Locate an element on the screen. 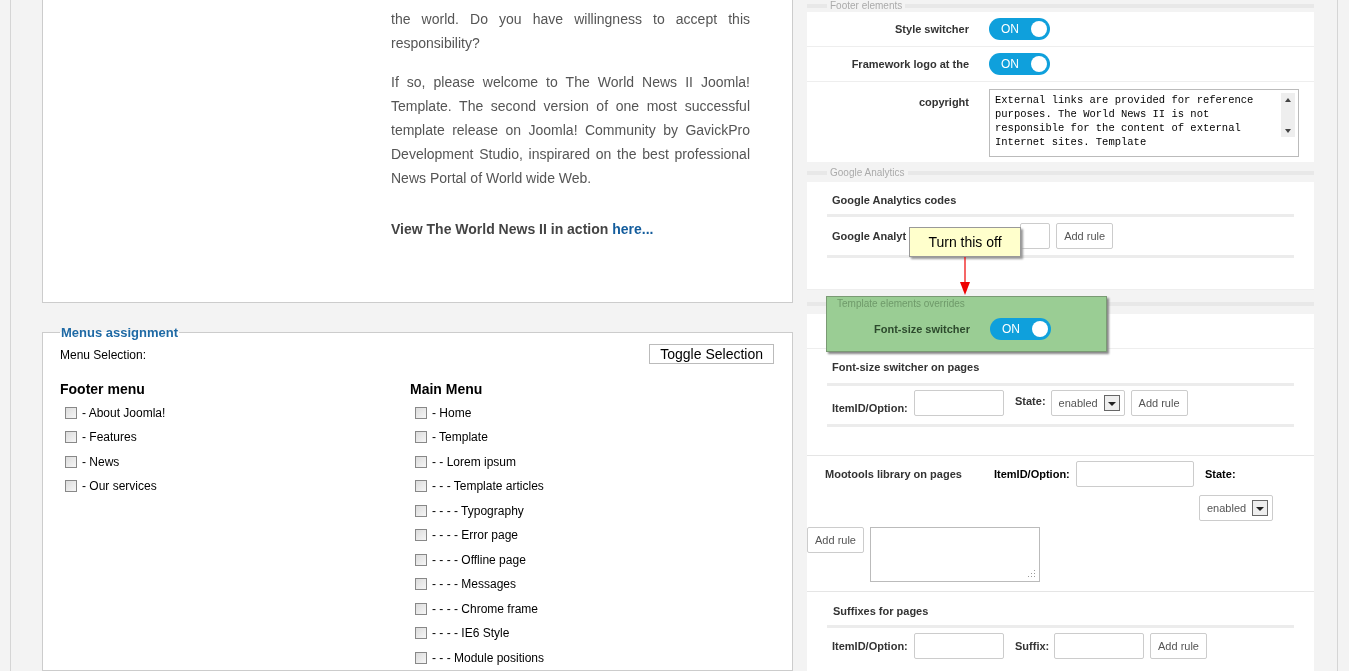 Image resolution: width=1349 pixels, height=671 pixels. textarea-field is located at coordinates (955, 554).